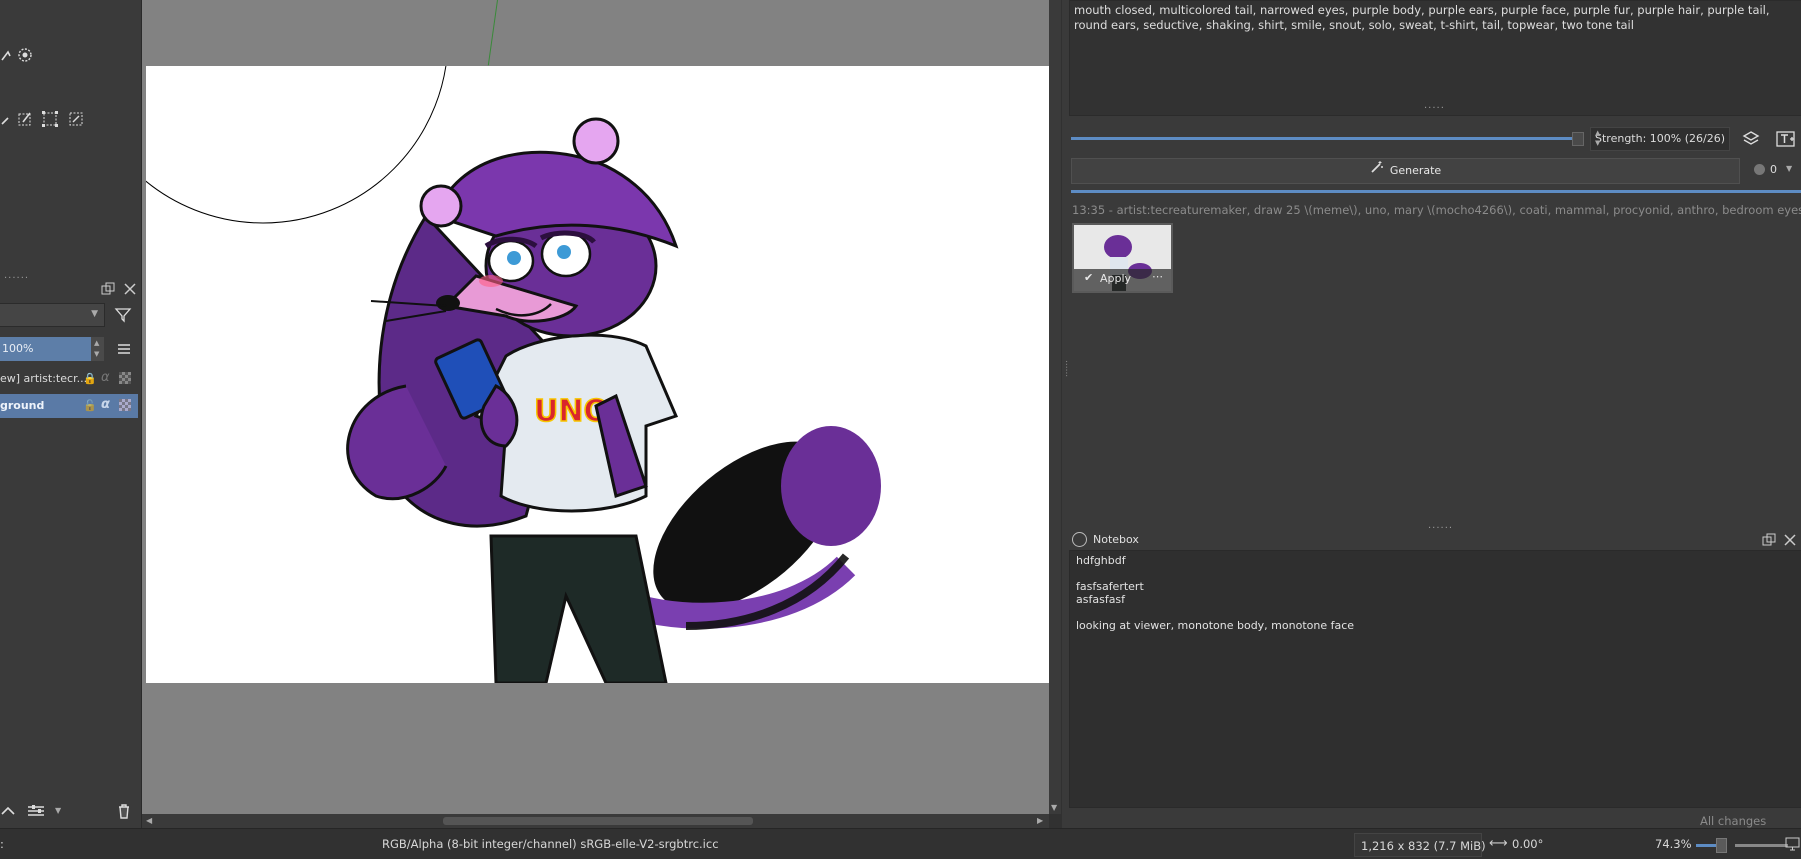 The image size is (1801, 859). I want to click on queue-count: 0, so click(1773, 169).